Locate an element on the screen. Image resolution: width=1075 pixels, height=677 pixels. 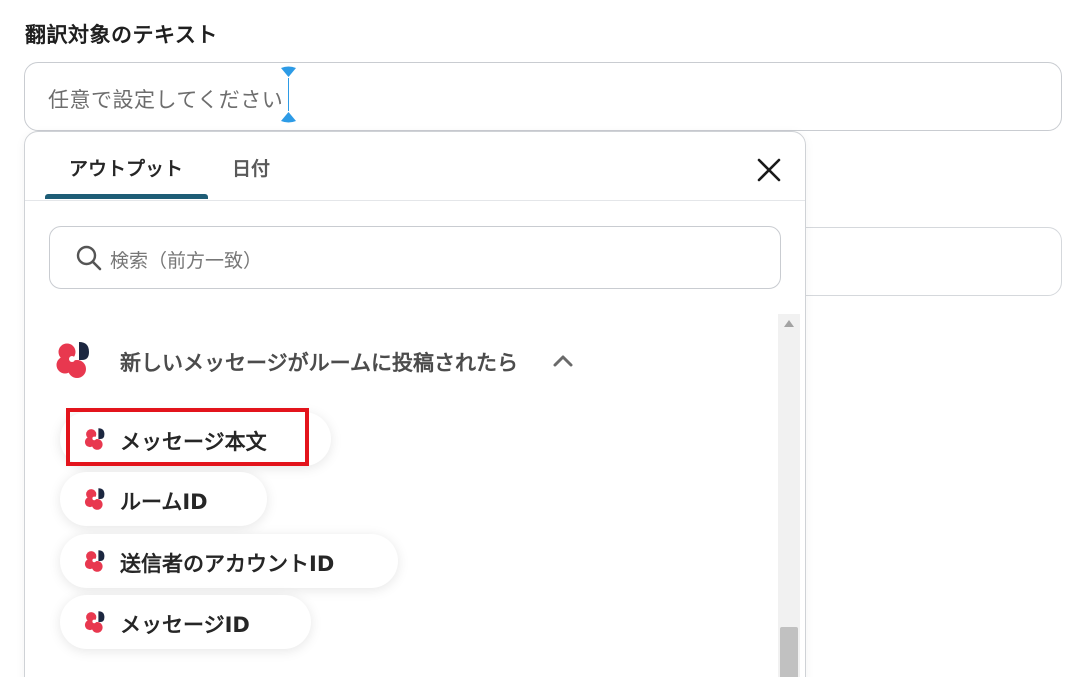
scroll-up-arrow-icon is located at coordinates (789, 323).